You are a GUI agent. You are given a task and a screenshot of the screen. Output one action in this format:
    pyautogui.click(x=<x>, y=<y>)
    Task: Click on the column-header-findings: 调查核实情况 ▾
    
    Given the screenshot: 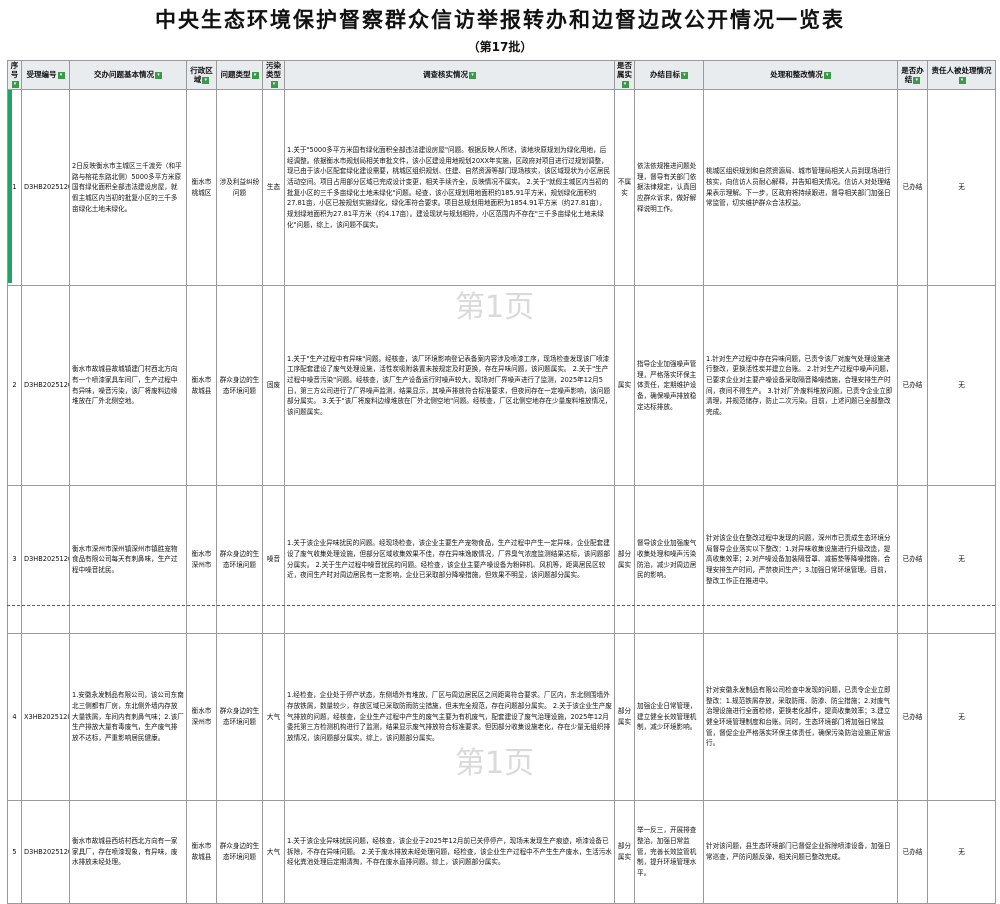 What is the action you would take?
    pyautogui.click(x=449, y=75)
    